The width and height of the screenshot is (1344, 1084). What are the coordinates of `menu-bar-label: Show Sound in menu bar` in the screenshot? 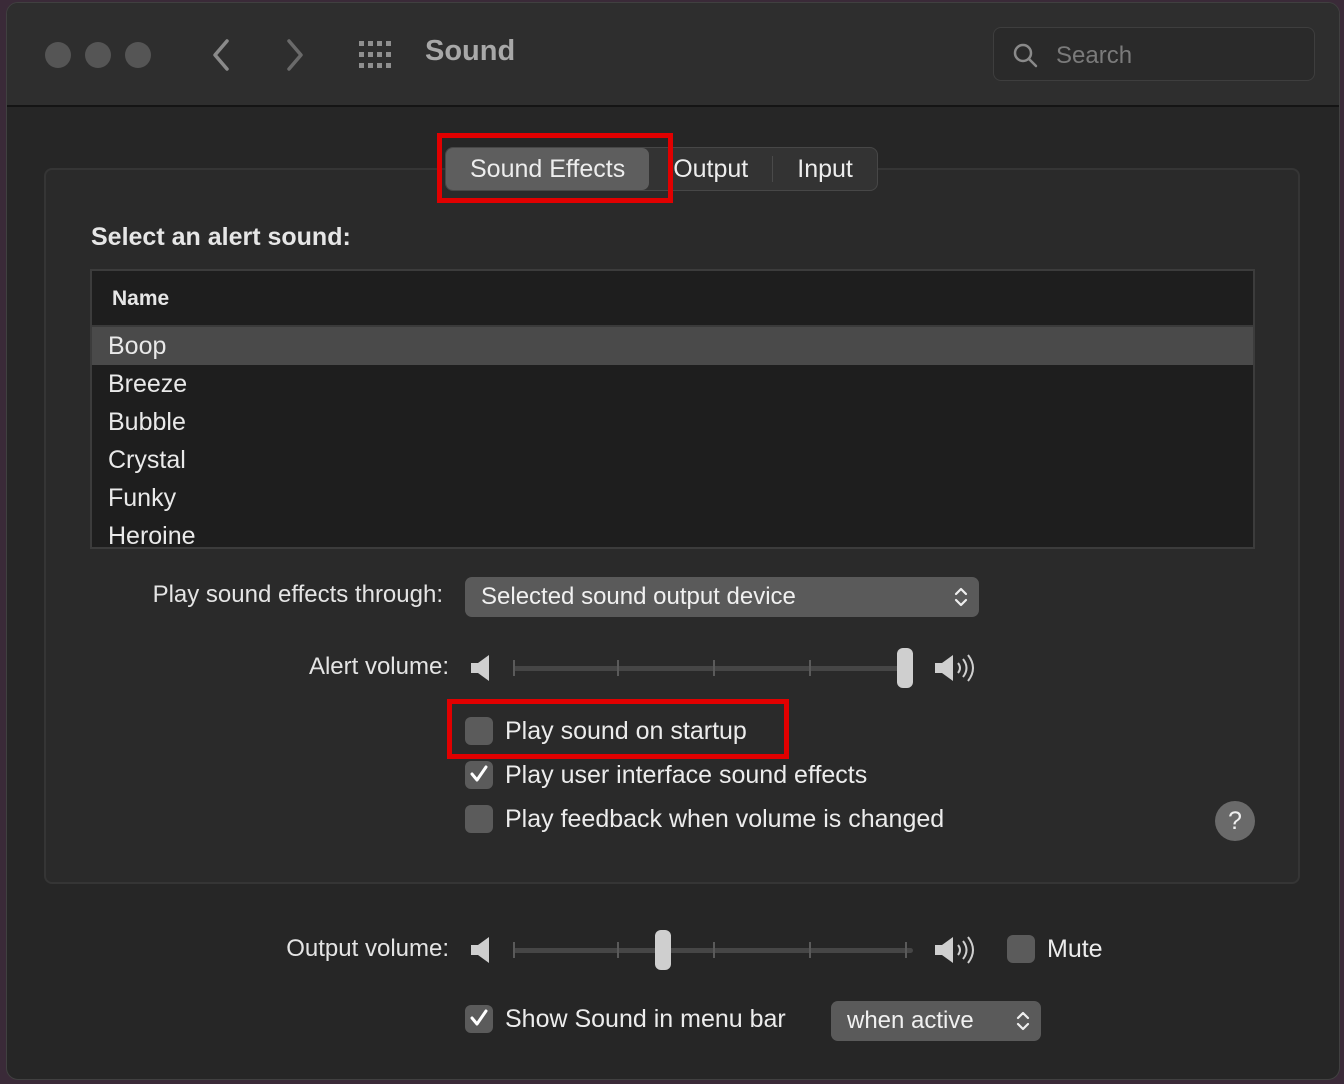 It's located at (645, 1019).